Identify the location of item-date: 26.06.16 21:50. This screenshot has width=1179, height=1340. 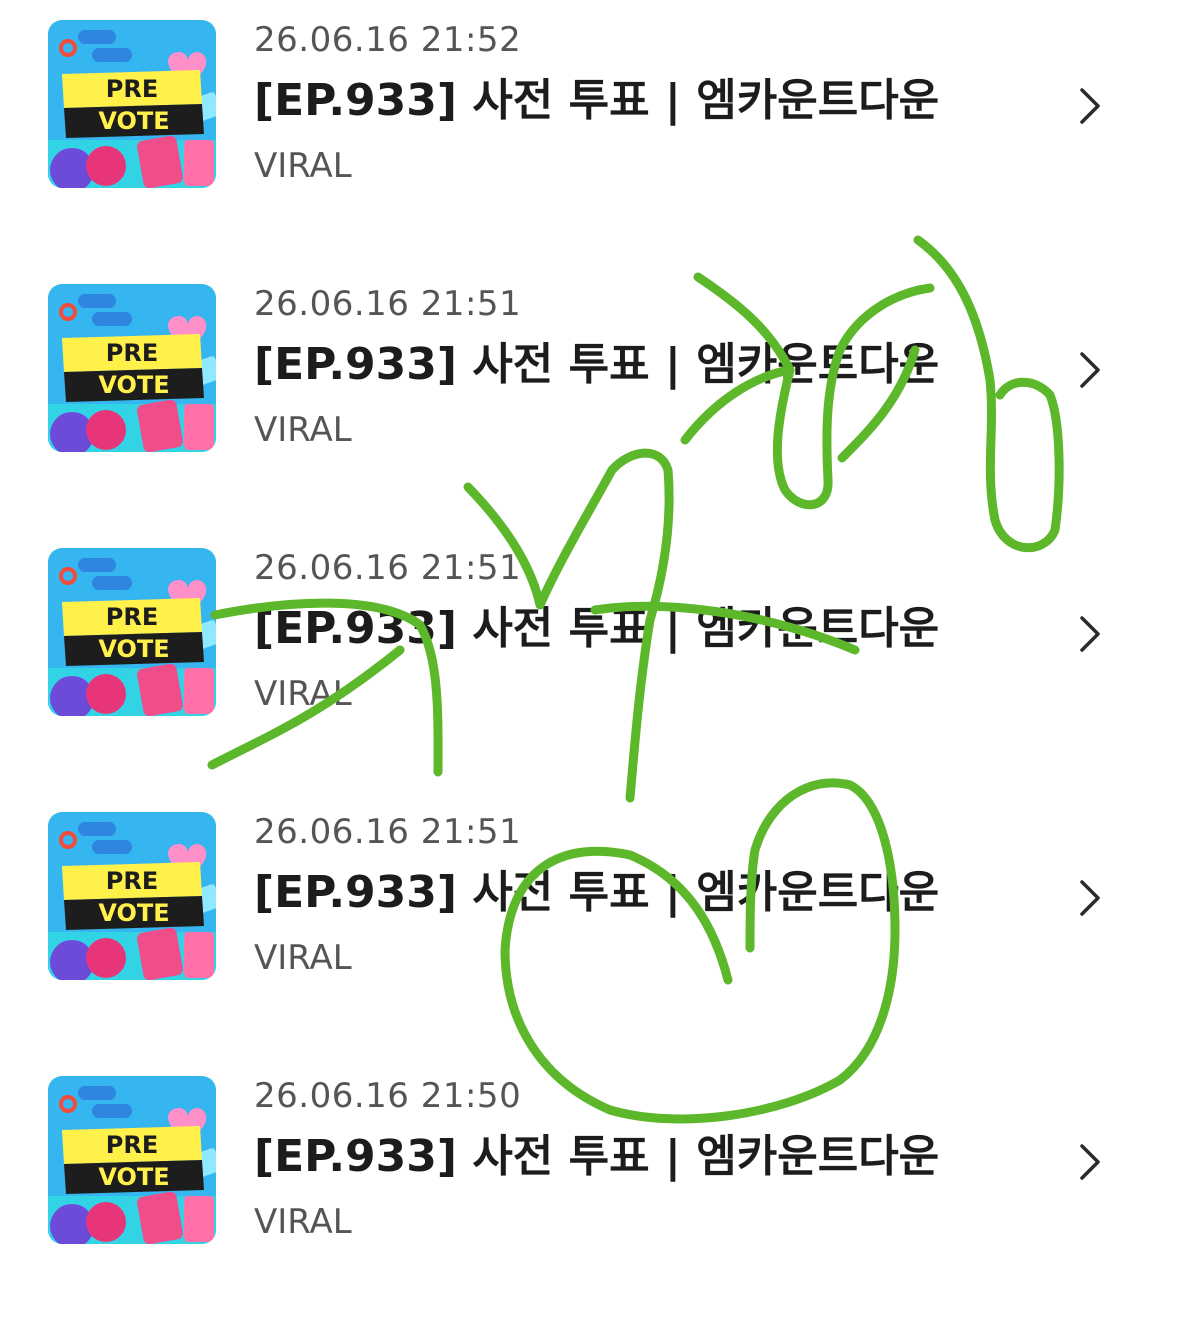
(388, 1096).